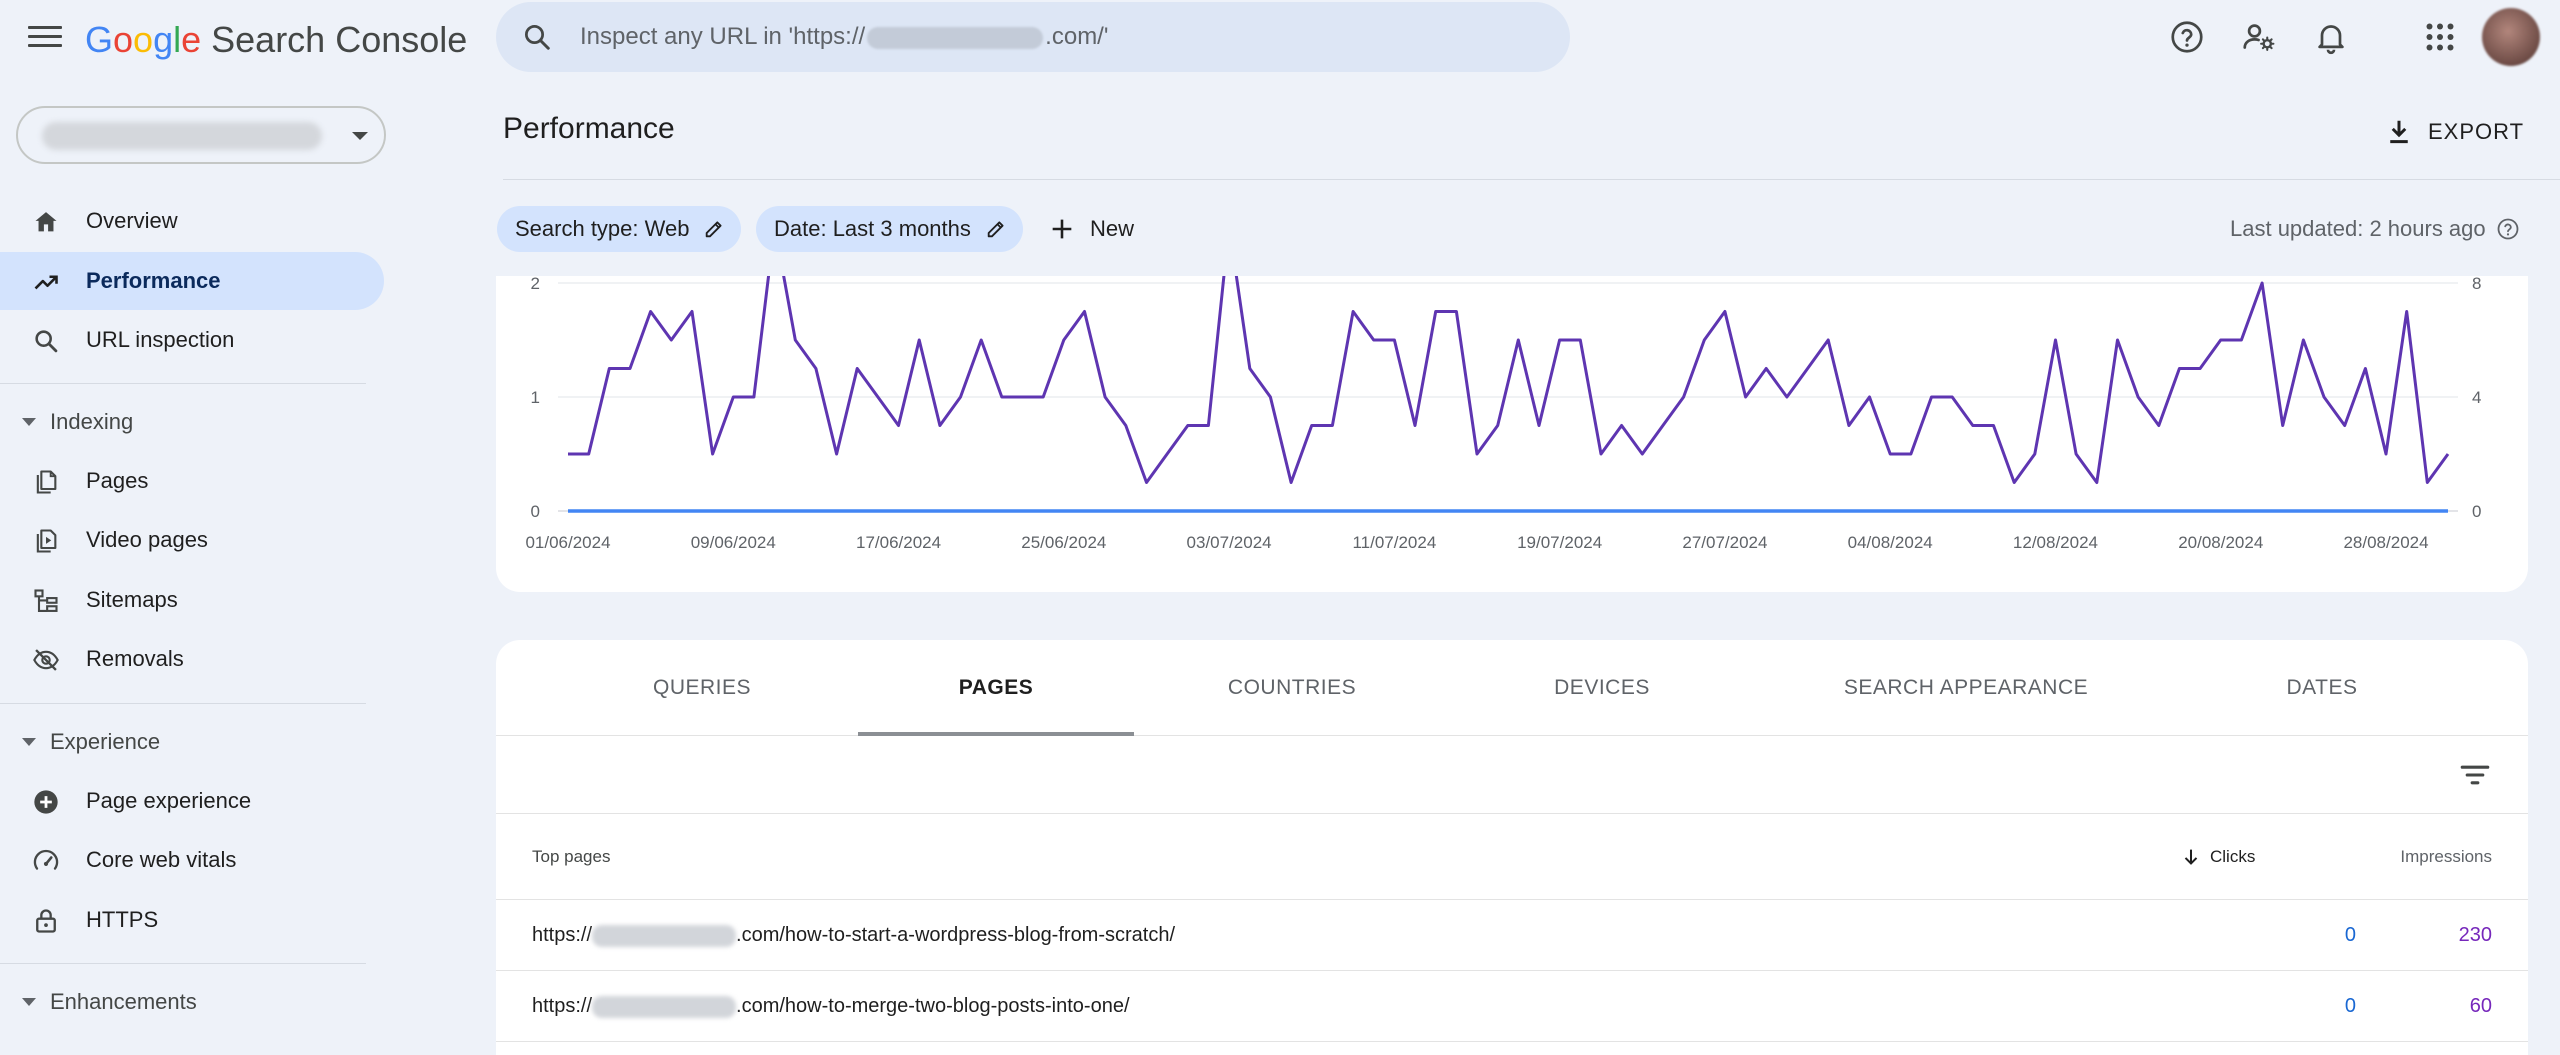  Describe the element at coordinates (1077, 36) in the screenshot. I see `search-placeholder-suffix: .com/'` at that location.